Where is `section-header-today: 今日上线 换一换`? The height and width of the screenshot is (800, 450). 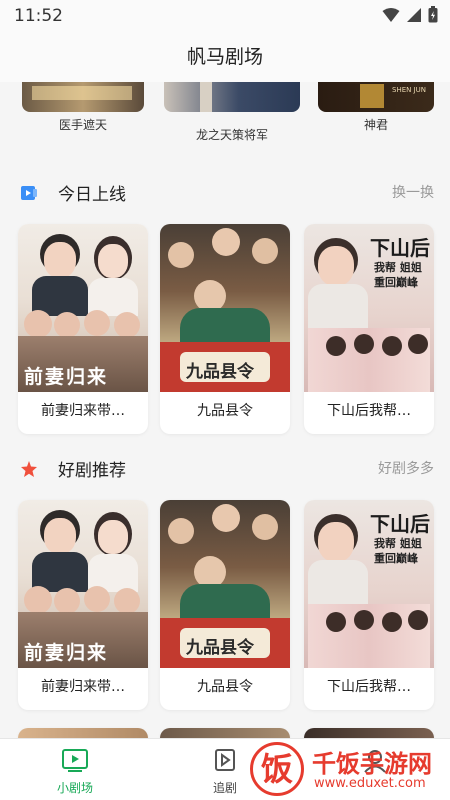 section-header-today: 今日上线 换一换 is located at coordinates (225, 193).